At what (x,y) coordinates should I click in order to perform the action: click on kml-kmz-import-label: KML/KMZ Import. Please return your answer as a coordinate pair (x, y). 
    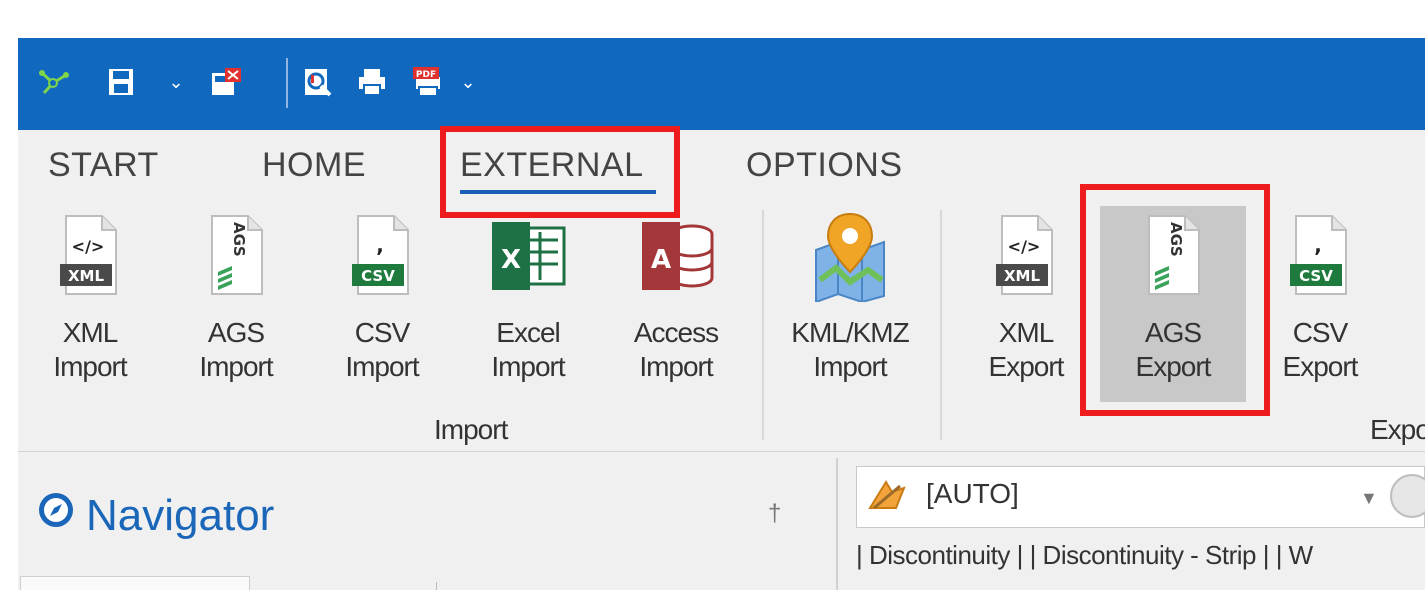
    Looking at the image, I should click on (850, 349).